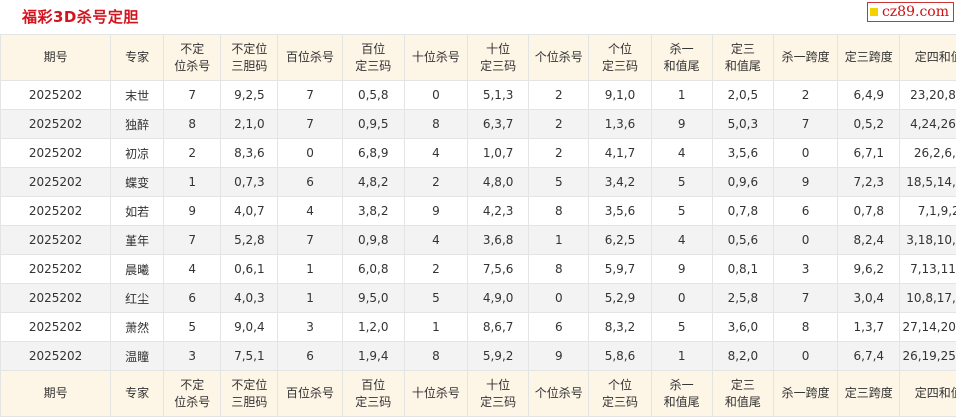 Image resolution: width=956 pixels, height=417 pixels. Describe the element at coordinates (915, 12) in the screenshot. I see `site-logo-text: cz89.com` at that location.